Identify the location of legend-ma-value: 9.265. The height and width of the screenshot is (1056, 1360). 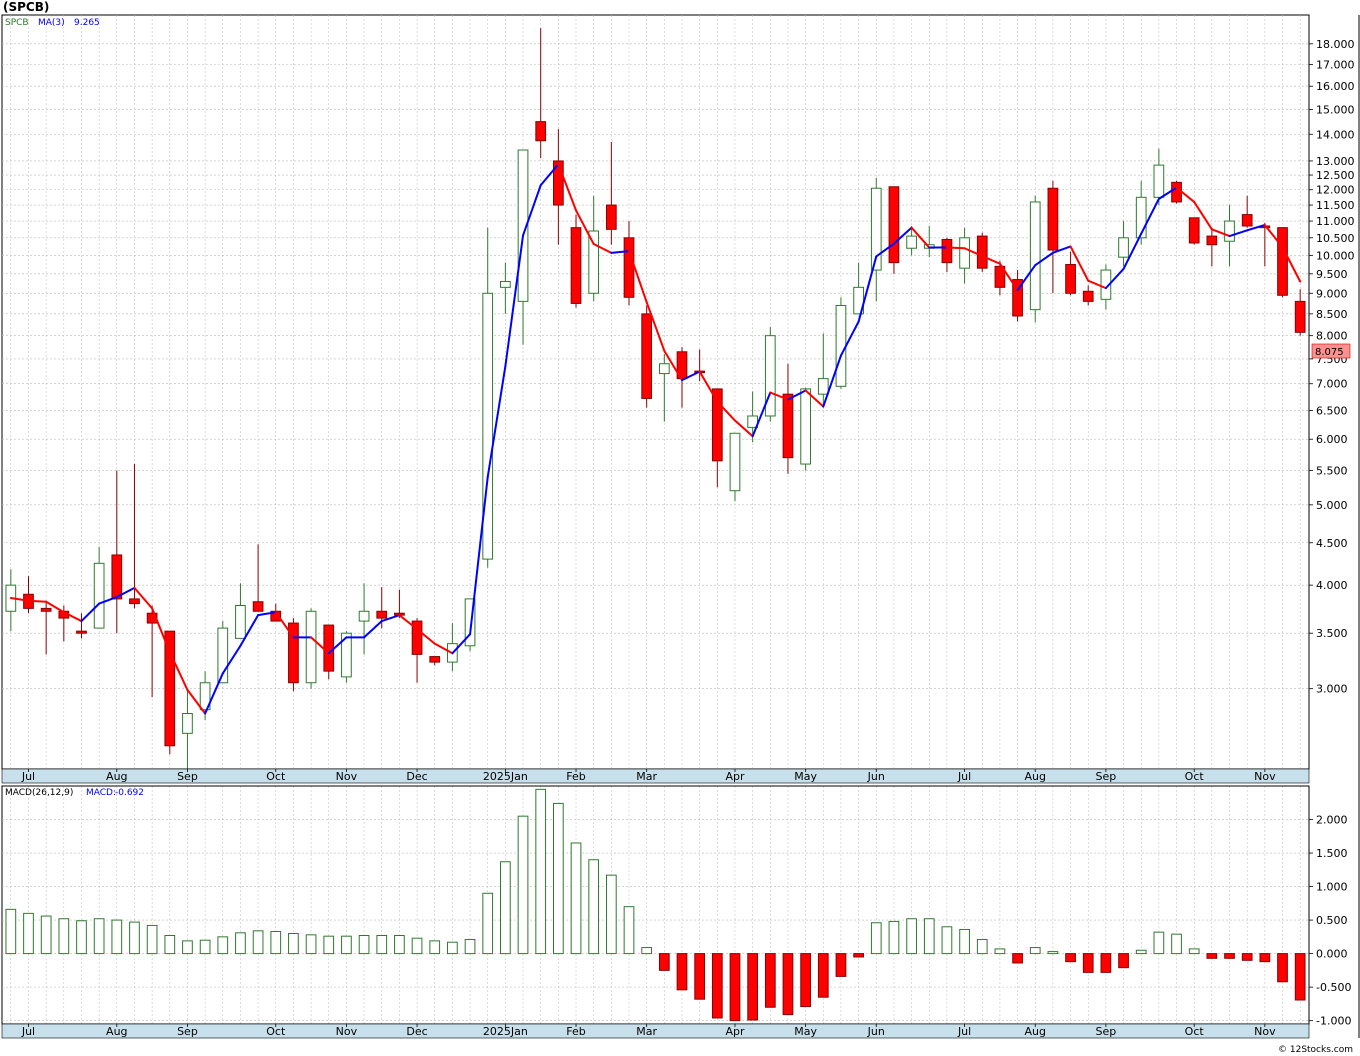
(87, 23).